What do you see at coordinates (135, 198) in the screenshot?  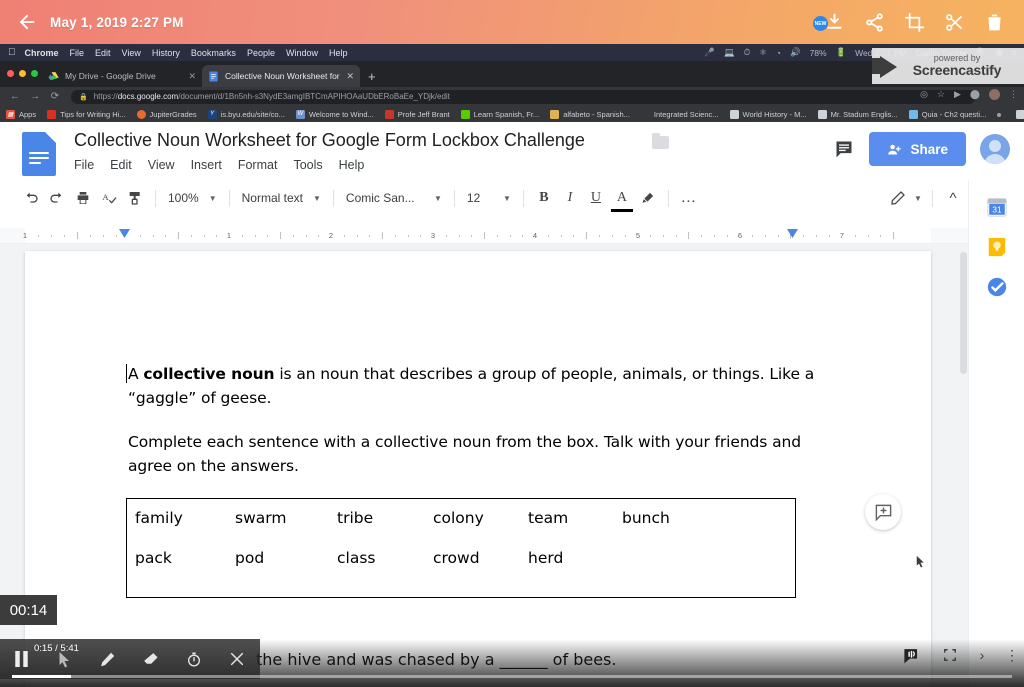 I see `paint-format-icon` at bounding box center [135, 198].